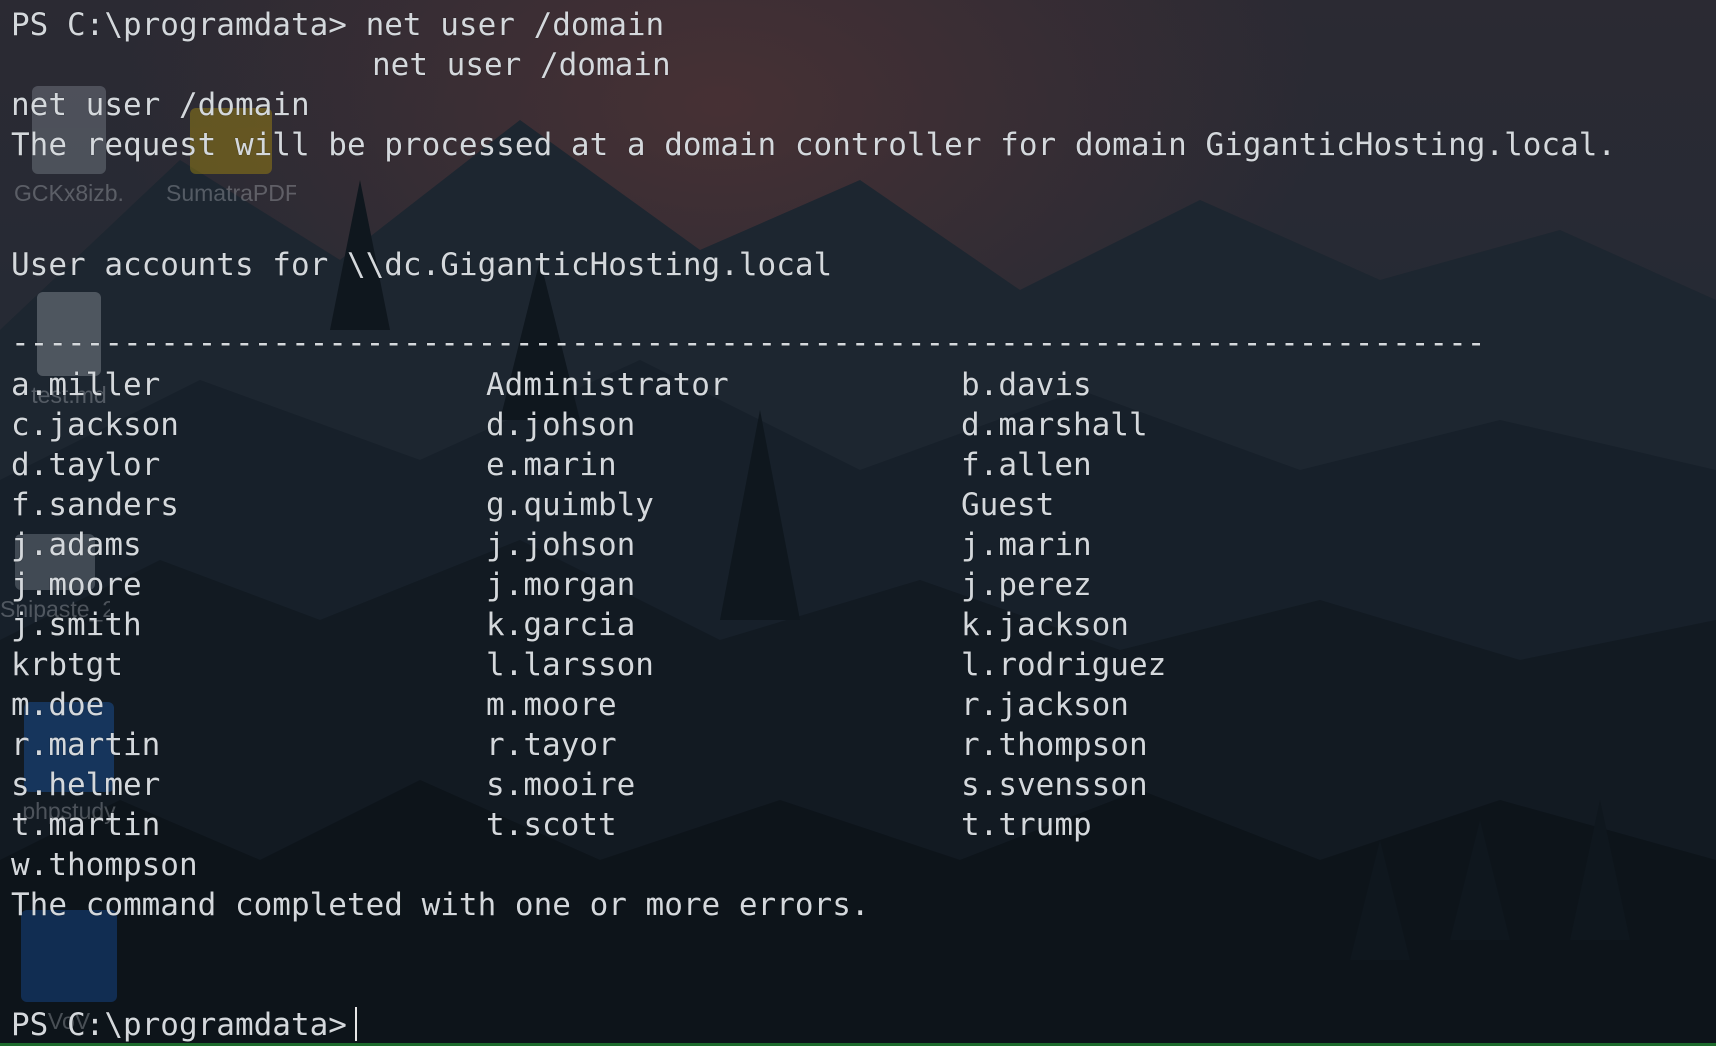 The width and height of the screenshot is (1716, 1046). Describe the element at coordinates (1054, 745) in the screenshot. I see `user-account-entry: r.thompson` at that location.